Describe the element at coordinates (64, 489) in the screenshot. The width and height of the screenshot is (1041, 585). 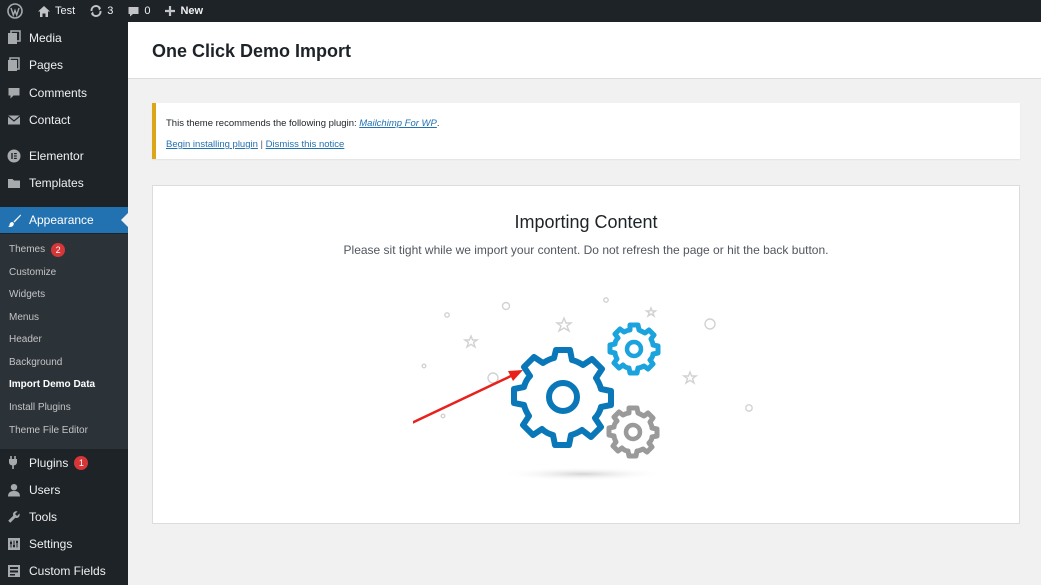
I see `menu-users: Users` at that location.